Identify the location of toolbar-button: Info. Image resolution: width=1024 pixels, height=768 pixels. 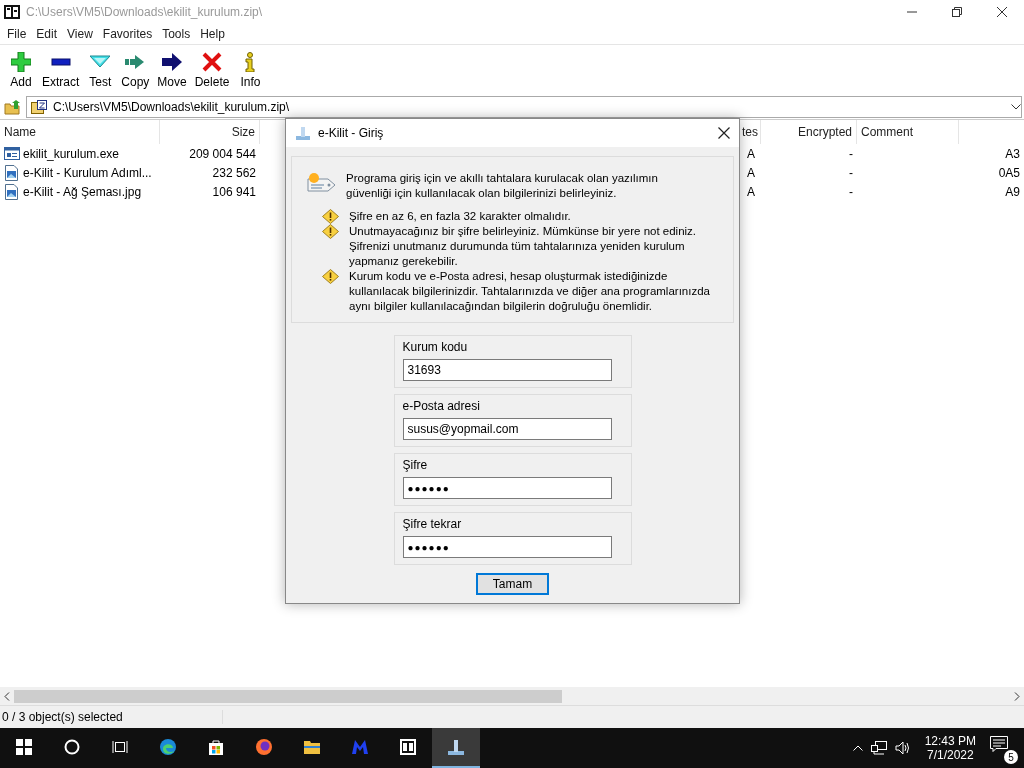
(250, 70).